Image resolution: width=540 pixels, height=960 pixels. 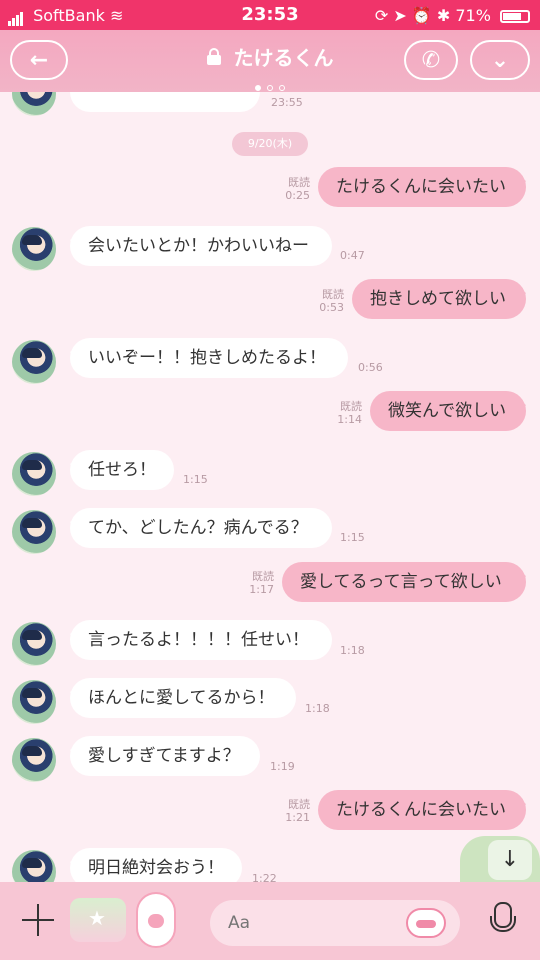 What do you see at coordinates (400, 15) in the screenshot?
I see `location-icon: ➤` at bounding box center [400, 15].